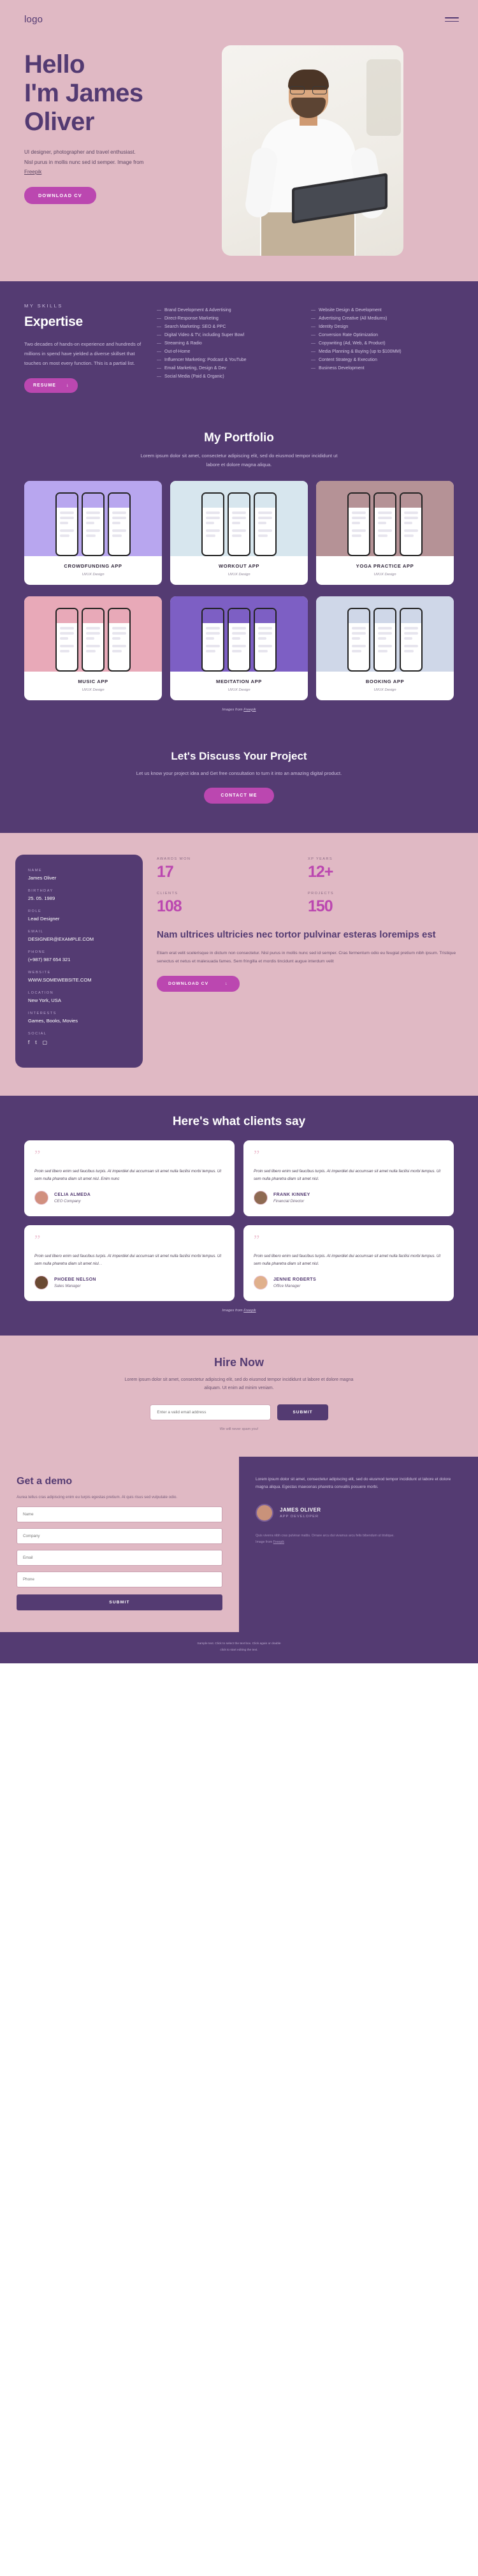 The height and width of the screenshot is (2576, 478). Describe the element at coordinates (35, 1042) in the screenshot. I see `twitter-icon: t` at that location.